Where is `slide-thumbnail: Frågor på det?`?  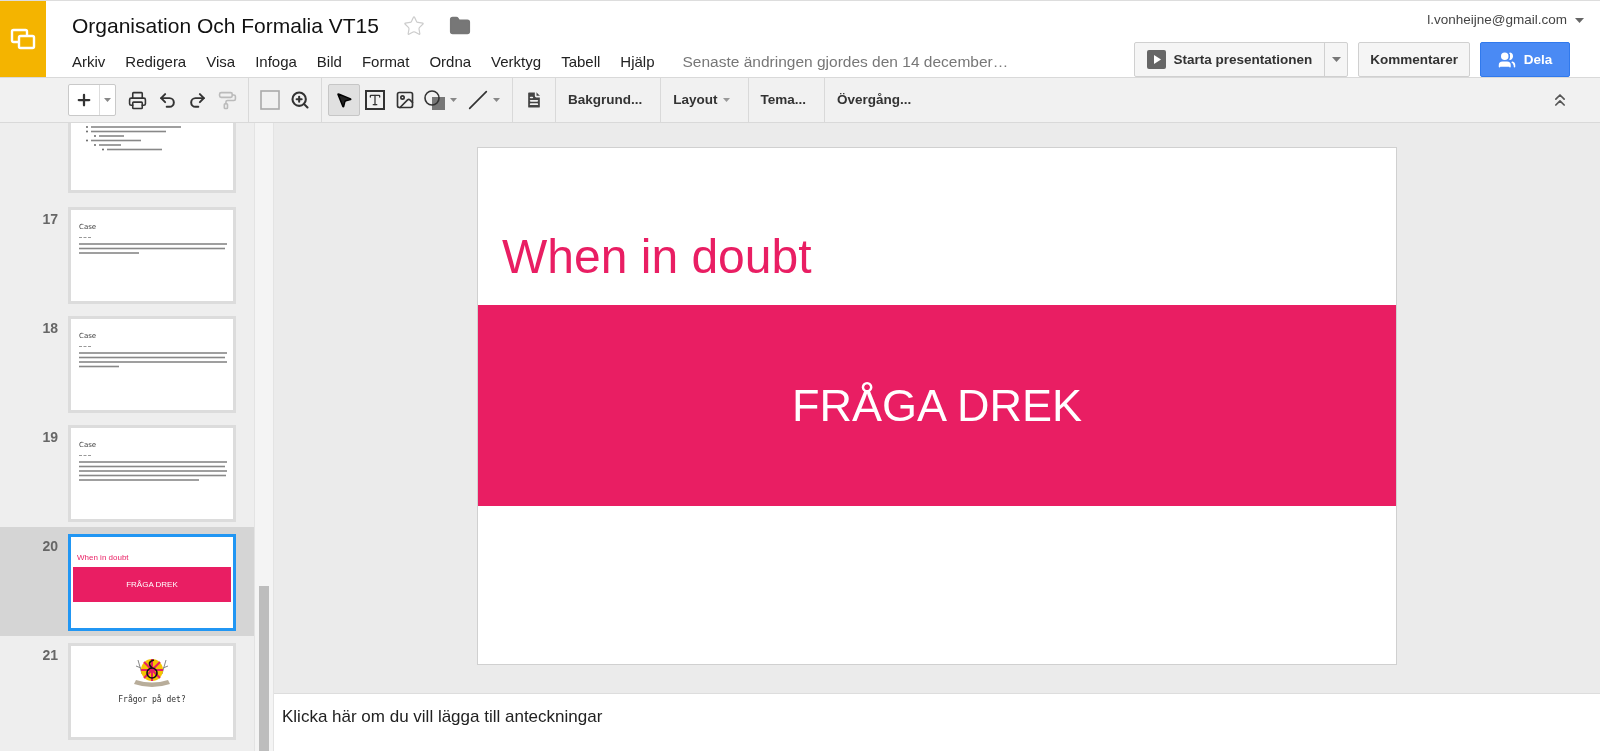 slide-thumbnail: Frågor på det? is located at coordinates (152, 691).